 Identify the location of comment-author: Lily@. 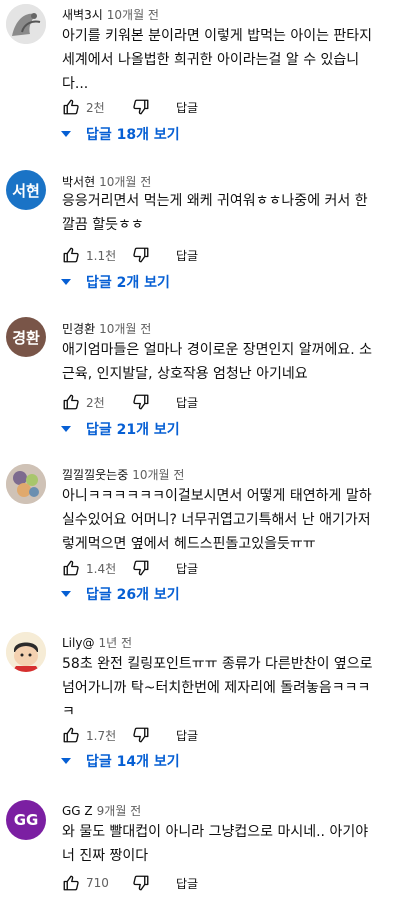
(78, 643).